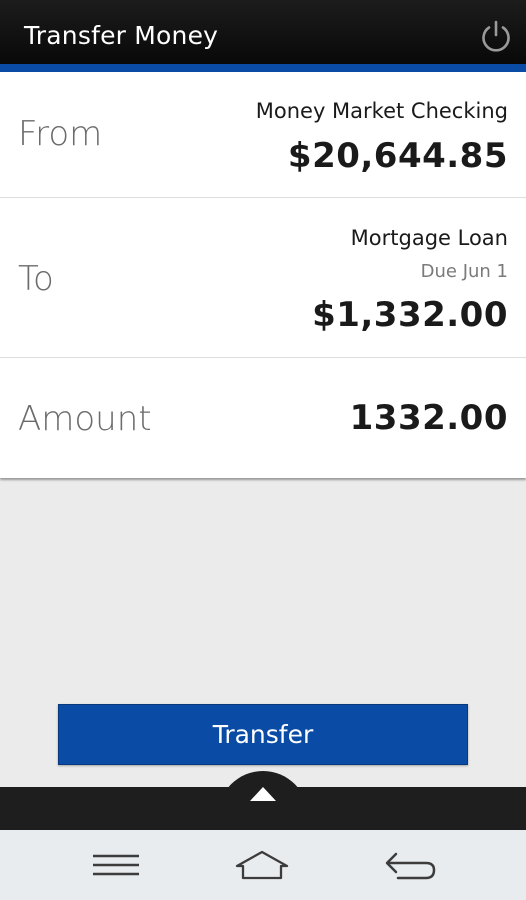 The width and height of the screenshot is (526, 900). What do you see at coordinates (496, 36) in the screenshot?
I see `power-icon` at bounding box center [496, 36].